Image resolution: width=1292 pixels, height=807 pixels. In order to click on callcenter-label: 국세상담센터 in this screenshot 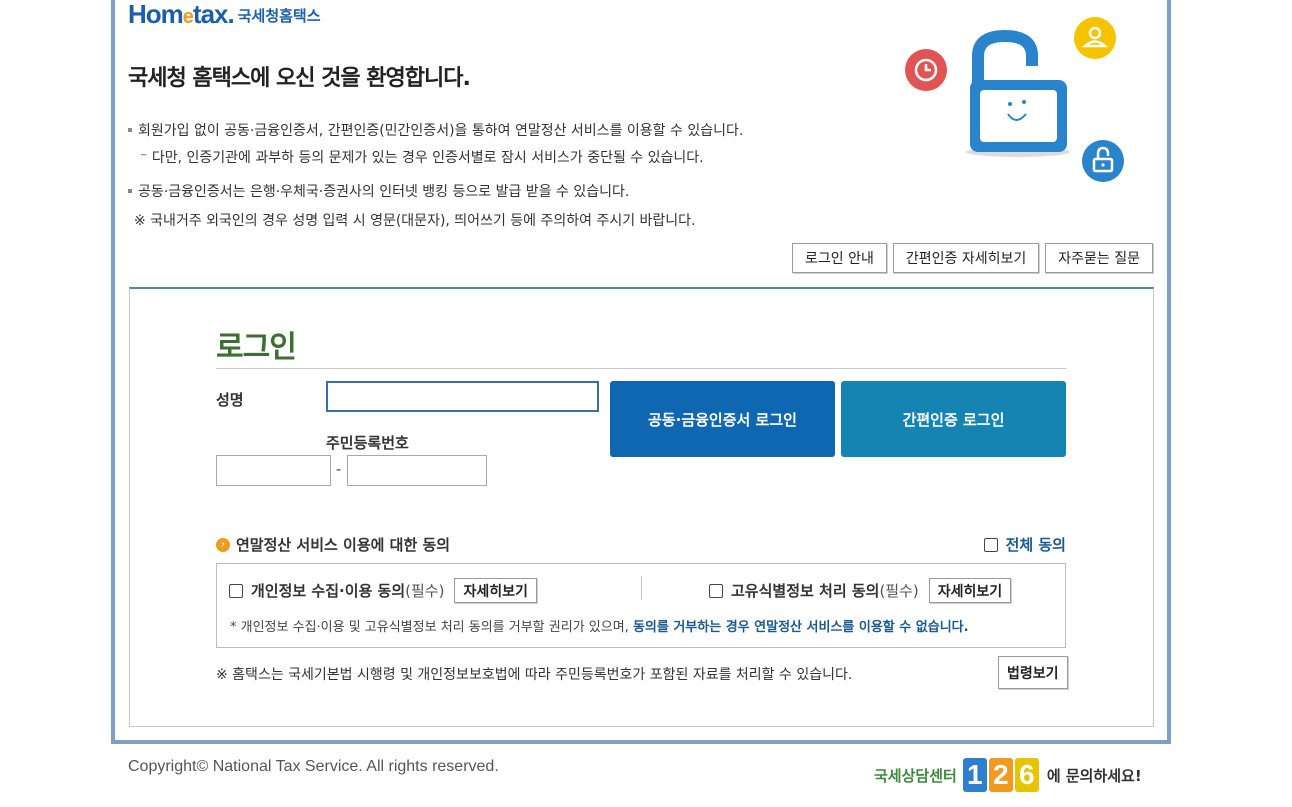, I will do `click(915, 775)`.